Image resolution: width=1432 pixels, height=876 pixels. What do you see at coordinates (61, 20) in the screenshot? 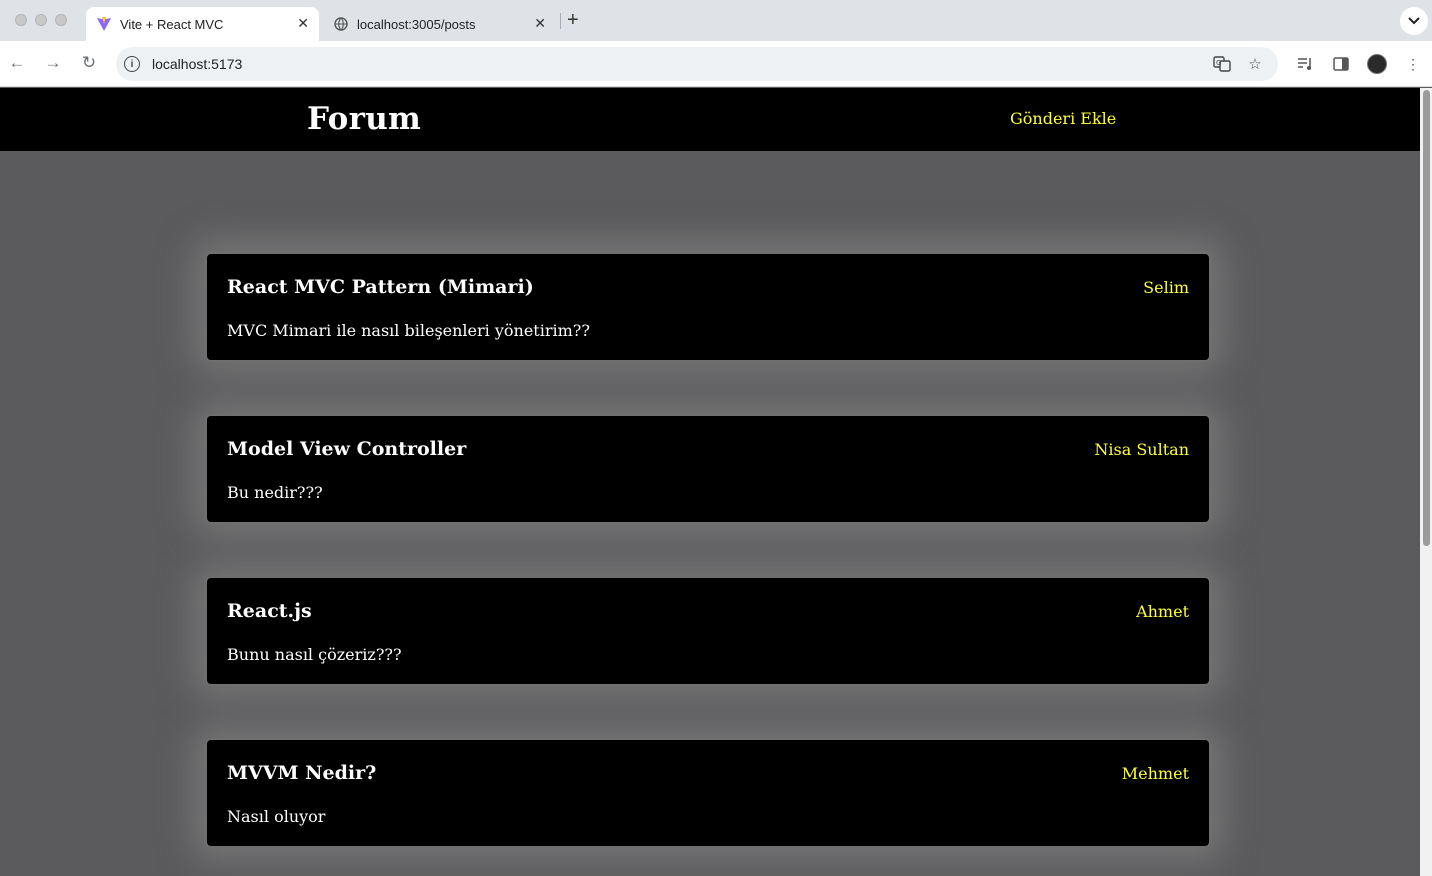
I see `window-zoom-dot` at bounding box center [61, 20].